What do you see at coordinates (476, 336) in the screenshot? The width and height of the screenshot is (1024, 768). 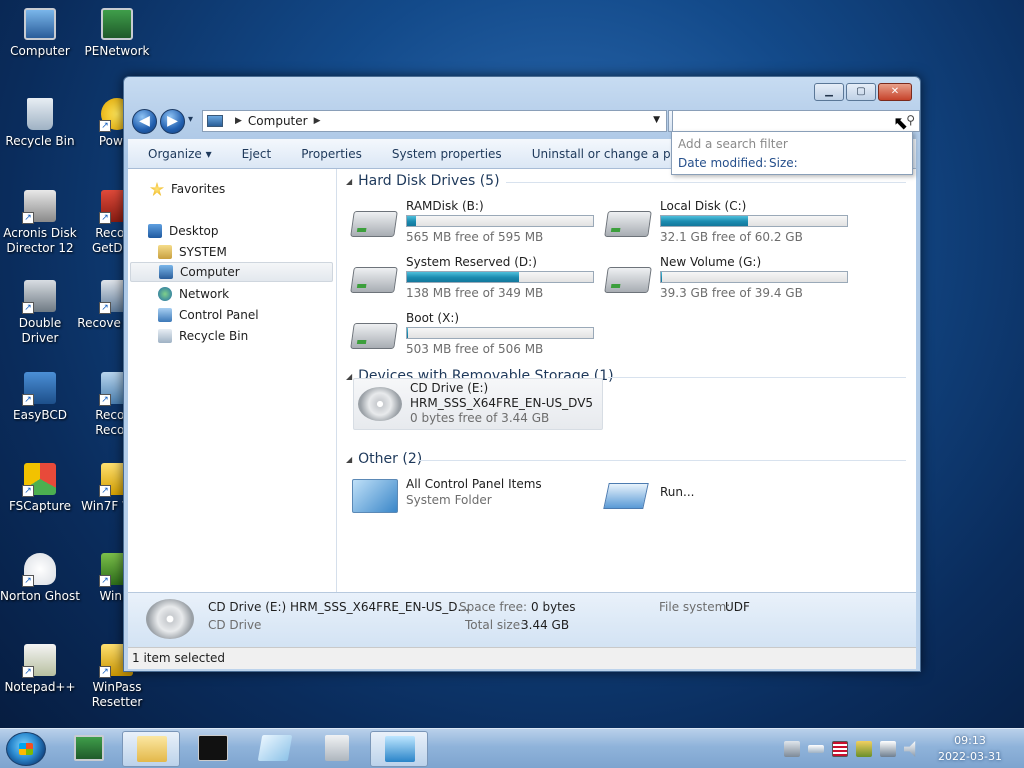 I see `drive-boot-x: Boot (X:) 503 MB free of 506 MB` at bounding box center [476, 336].